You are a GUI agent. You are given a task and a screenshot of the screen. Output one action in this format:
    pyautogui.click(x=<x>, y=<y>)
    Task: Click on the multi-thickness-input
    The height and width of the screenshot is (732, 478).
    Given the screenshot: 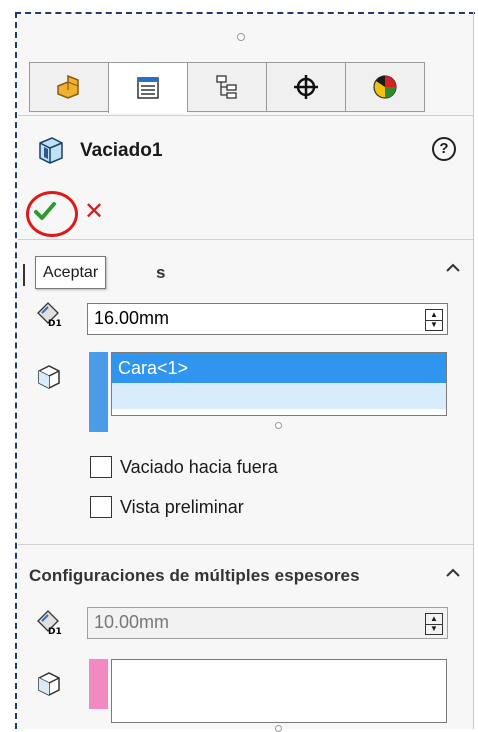 What is the action you would take?
    pyautogui.click(x=244, y=622)
    